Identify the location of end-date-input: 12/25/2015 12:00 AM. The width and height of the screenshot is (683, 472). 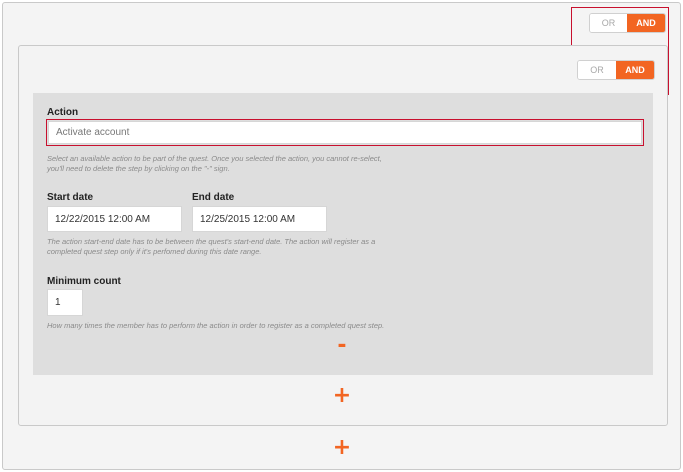
(259, 219).